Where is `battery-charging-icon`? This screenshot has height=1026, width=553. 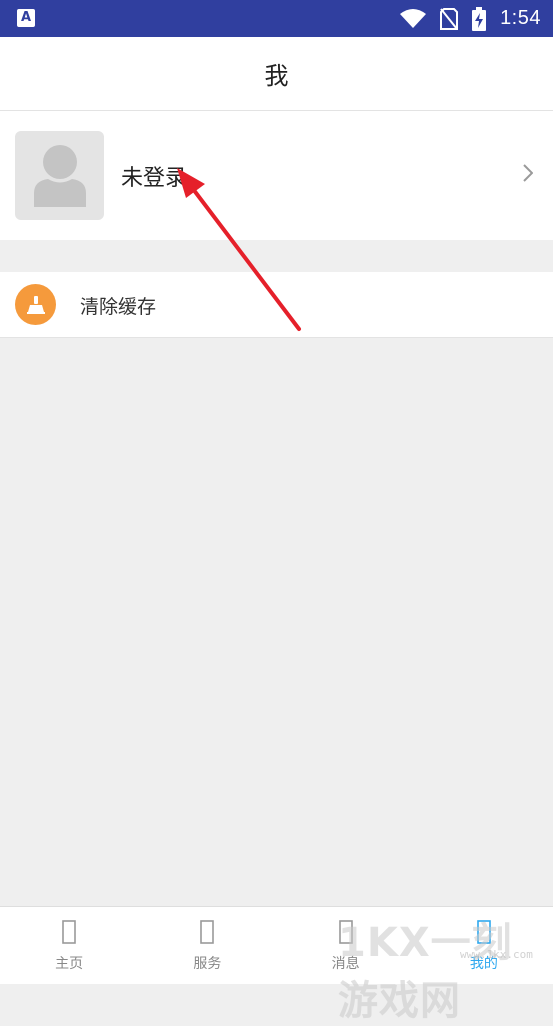 battery-charging-icon is located at coordinates (479, 18).